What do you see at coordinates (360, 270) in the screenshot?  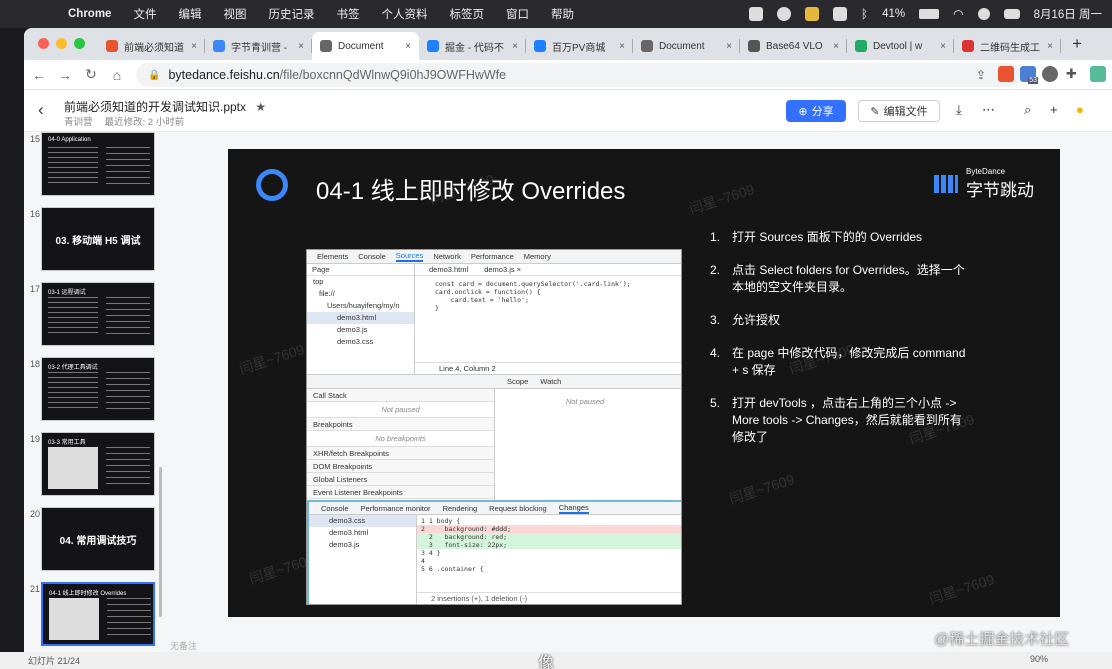 I see `page-tab: Page` at bounding box center [360, 270].